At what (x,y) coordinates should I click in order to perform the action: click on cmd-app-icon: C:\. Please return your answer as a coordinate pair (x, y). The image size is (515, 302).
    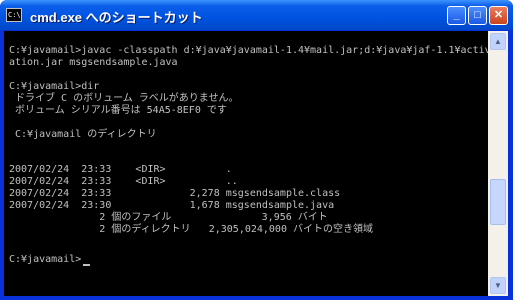
    Looking at the image, I should click on (14, 15).